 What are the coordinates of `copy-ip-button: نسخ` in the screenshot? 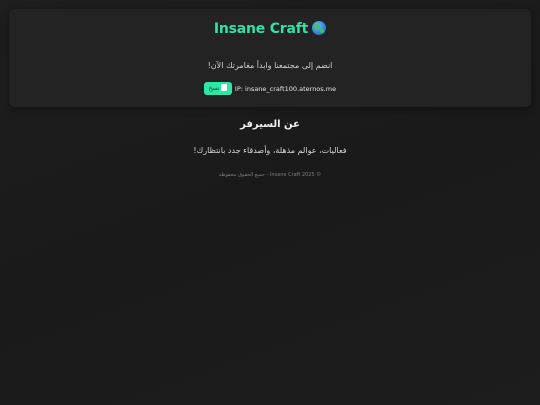 It's located at (217, 88).